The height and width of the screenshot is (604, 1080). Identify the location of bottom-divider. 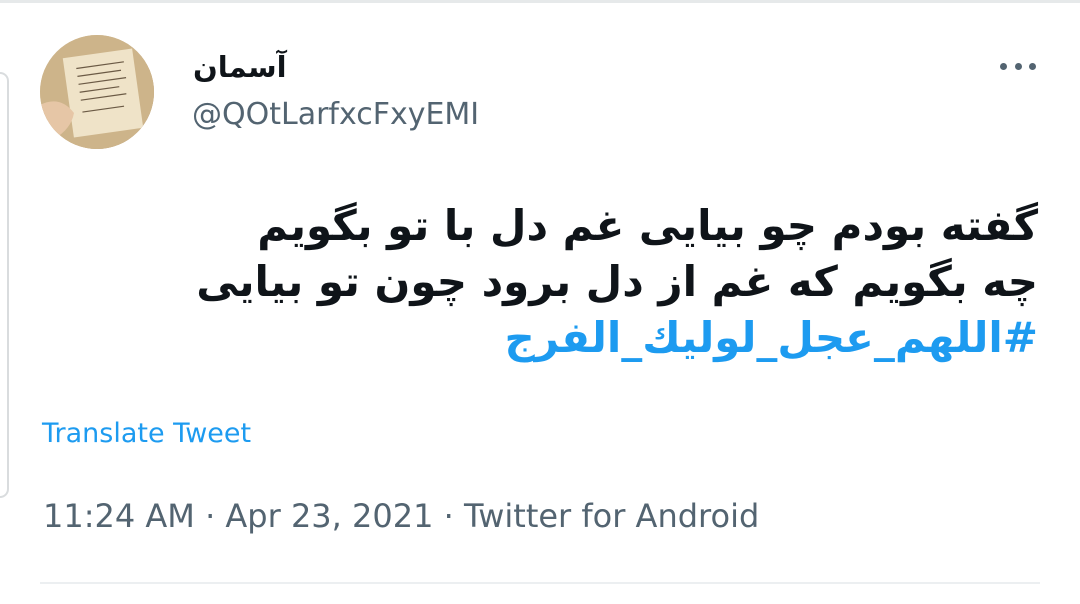
(540, 583).